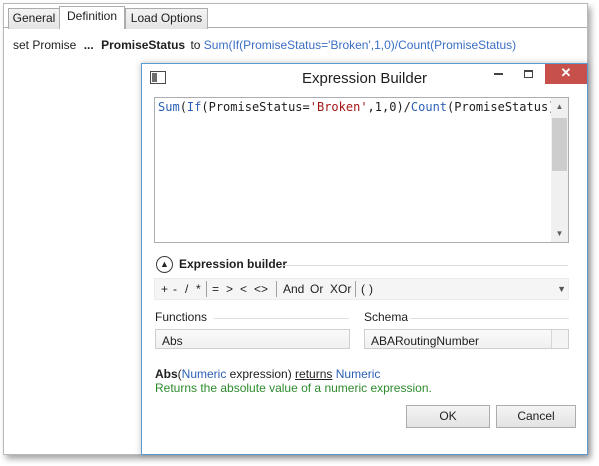  I want to click on op-or: Or, so click(316, 289).